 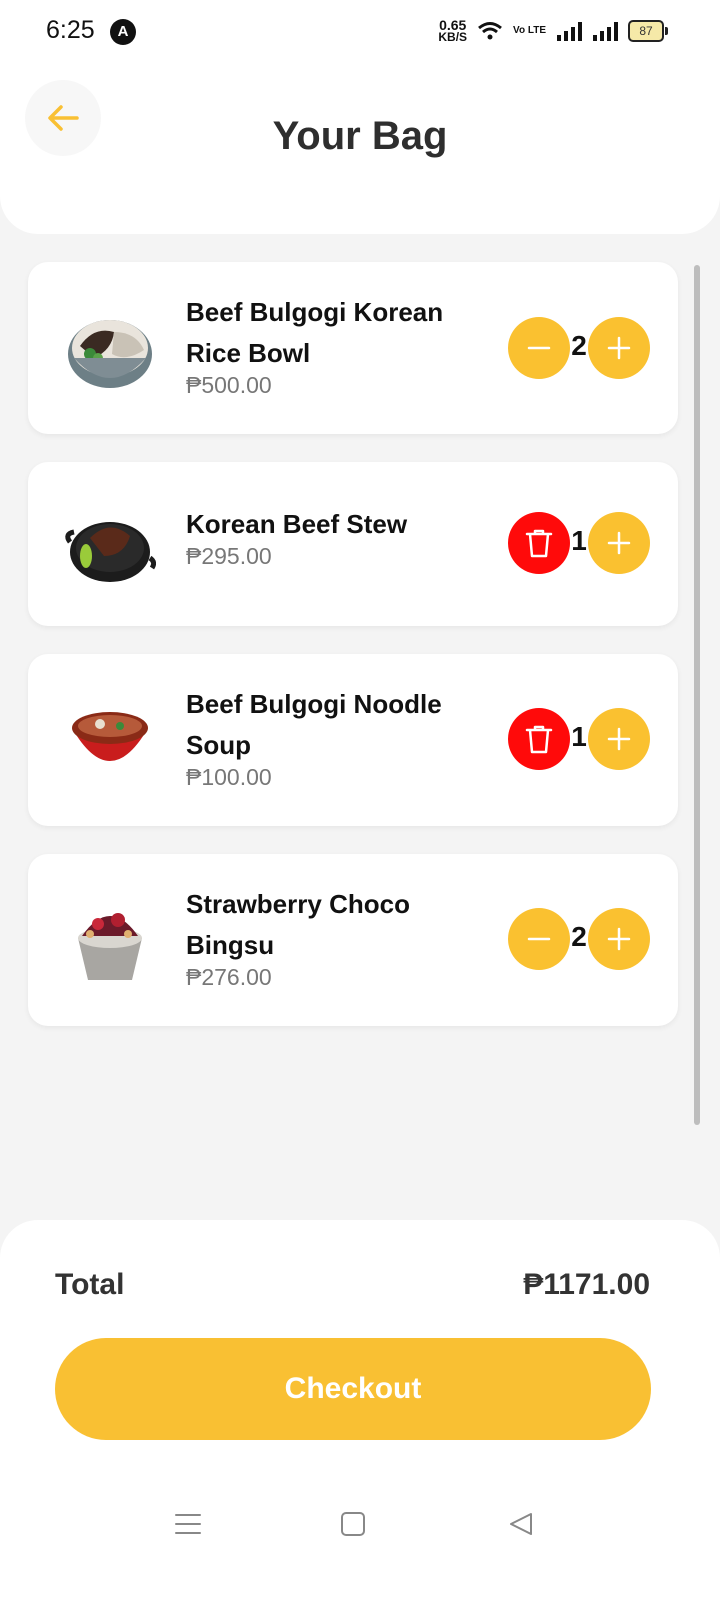 I want to click on home-square-icon, so click(x=353, y=1524).